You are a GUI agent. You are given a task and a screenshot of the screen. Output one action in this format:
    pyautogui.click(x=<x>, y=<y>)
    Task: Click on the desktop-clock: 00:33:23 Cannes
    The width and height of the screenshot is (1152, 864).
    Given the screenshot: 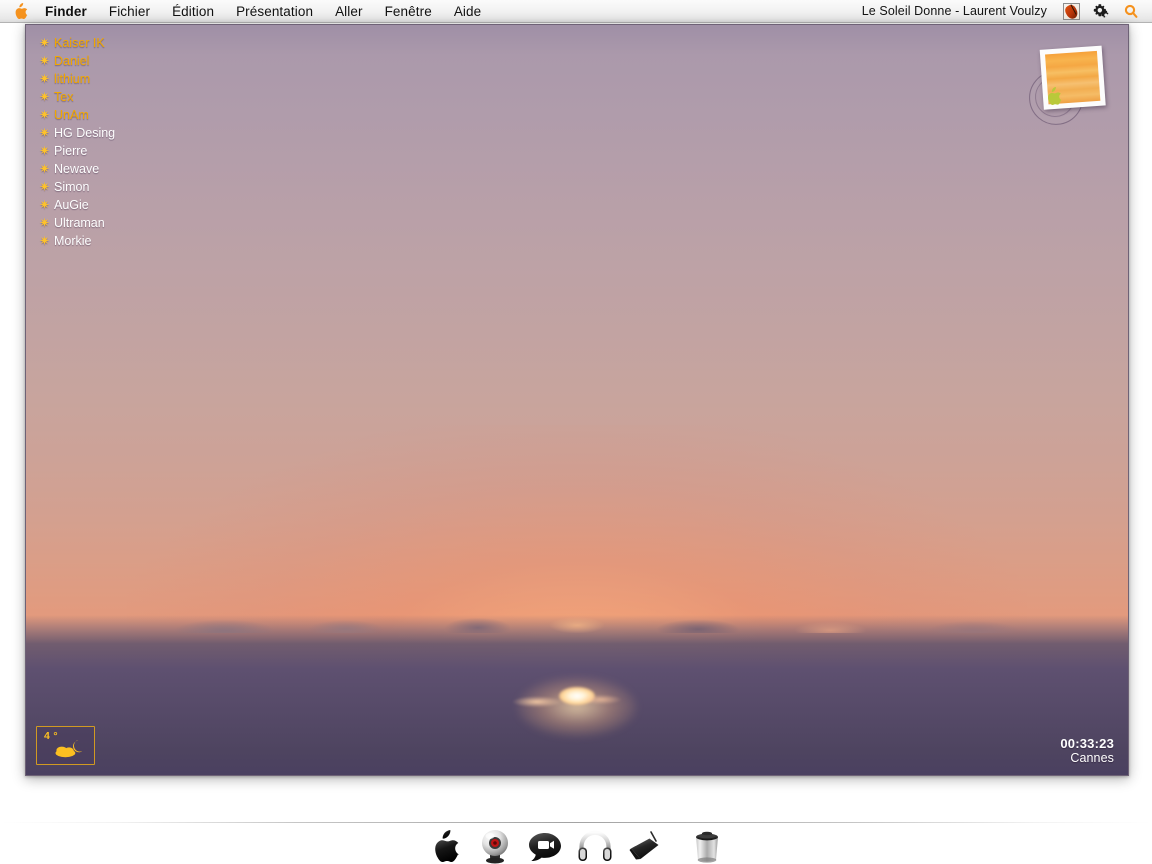 What is the action you would take?
    pyautogui.click(x=1087, y=751)
    